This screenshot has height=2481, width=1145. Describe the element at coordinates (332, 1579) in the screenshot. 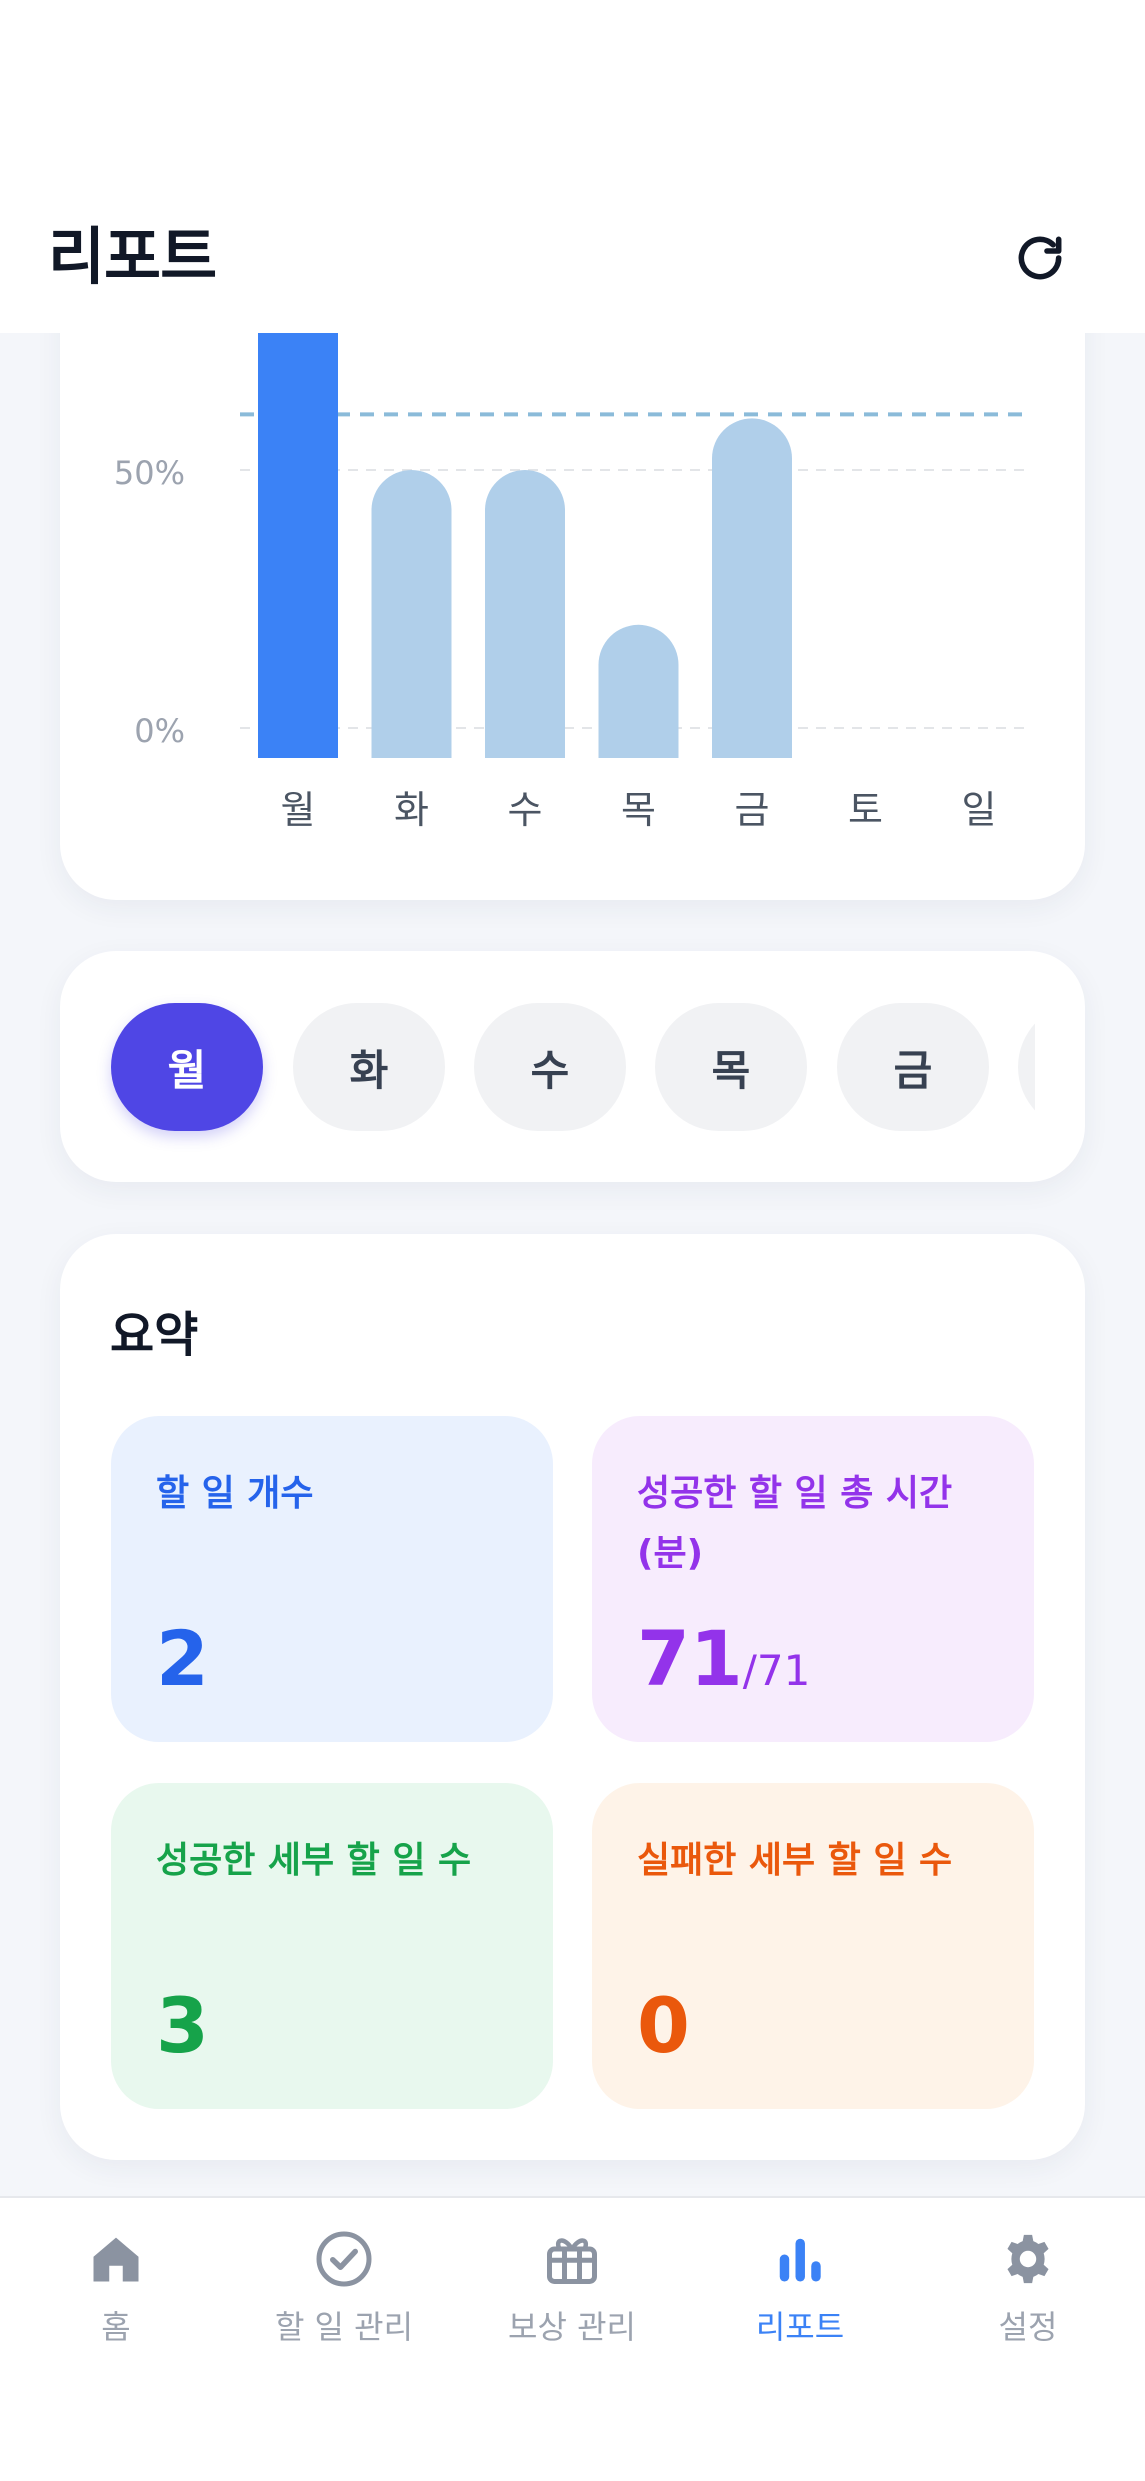

I see `stat-card-task-count: 할 일 개수 2` at that location.